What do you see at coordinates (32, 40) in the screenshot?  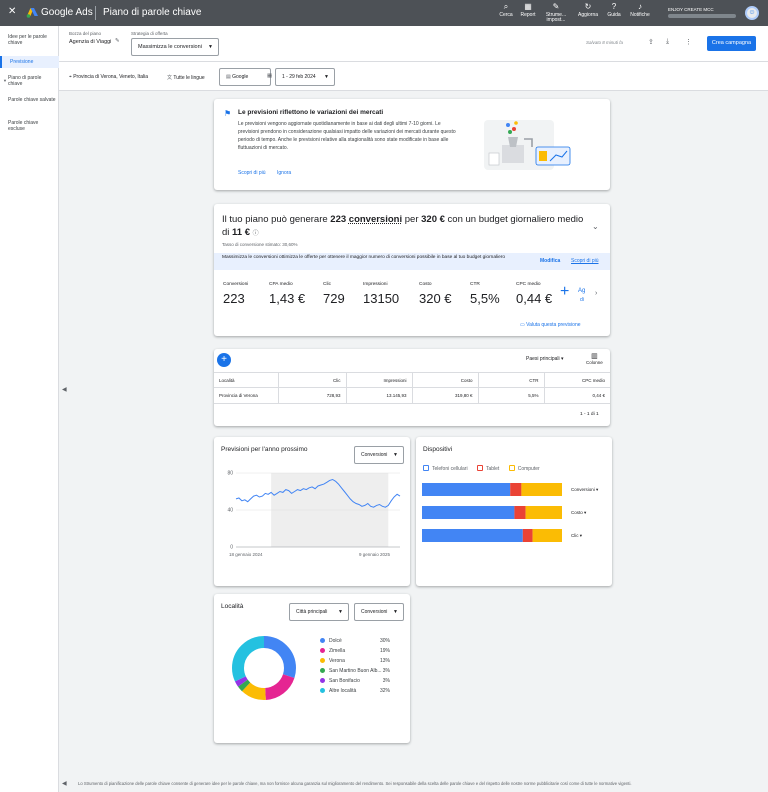 I see `sidebar-item-keyword-ideas: Idee per le parole chiave` at bounding box center [32, 40].